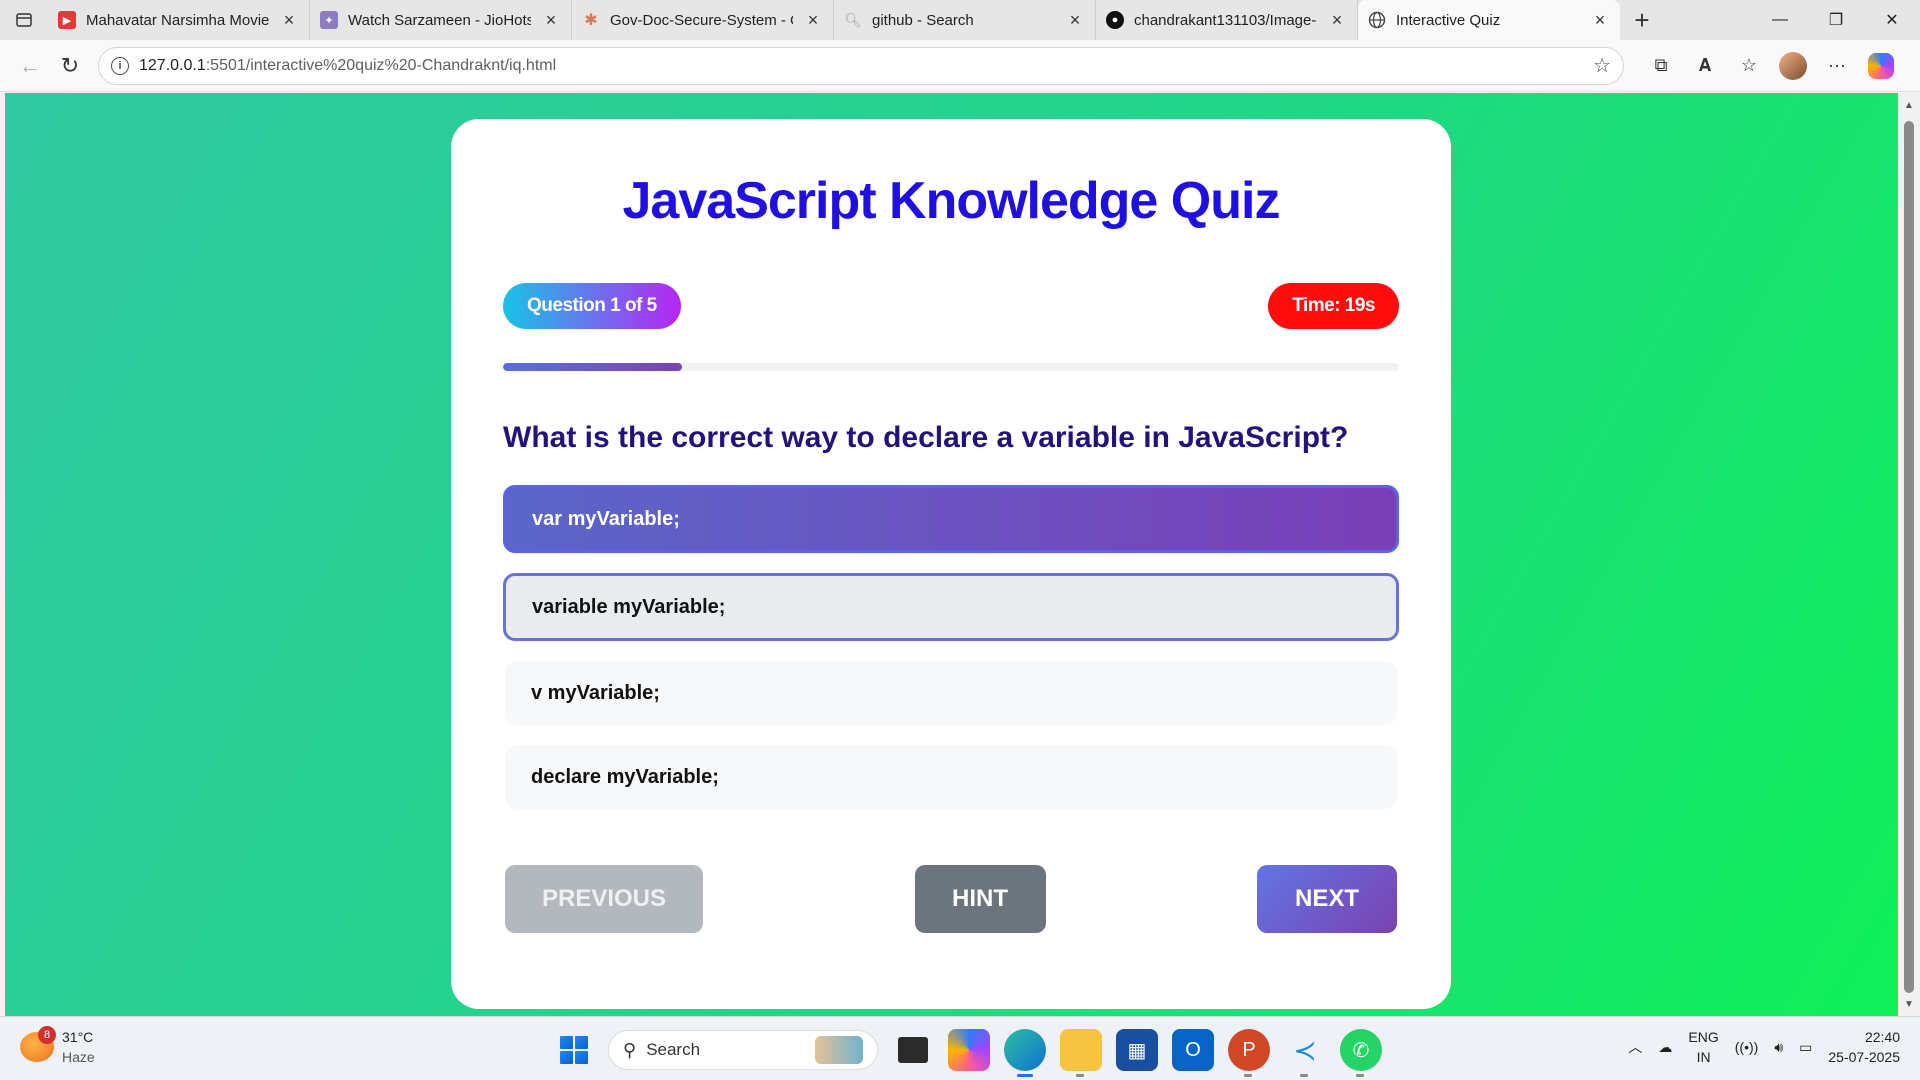 The height and width of the screenshot is (1080, 1920). Describe the element at coordinates (1864, 1047) in the screenshot. I see `clock: 22:40 25-07-2025` at that location.